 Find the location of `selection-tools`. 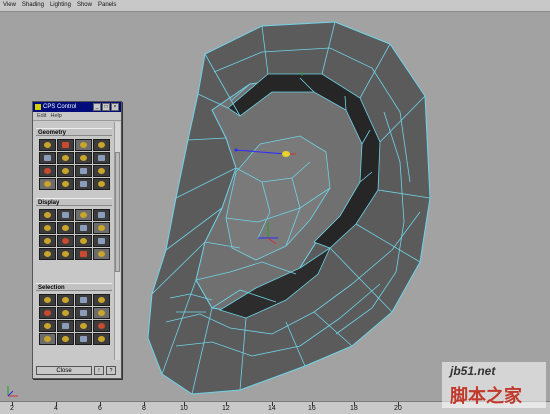

selection-tools is located at coordinates (74, 319).